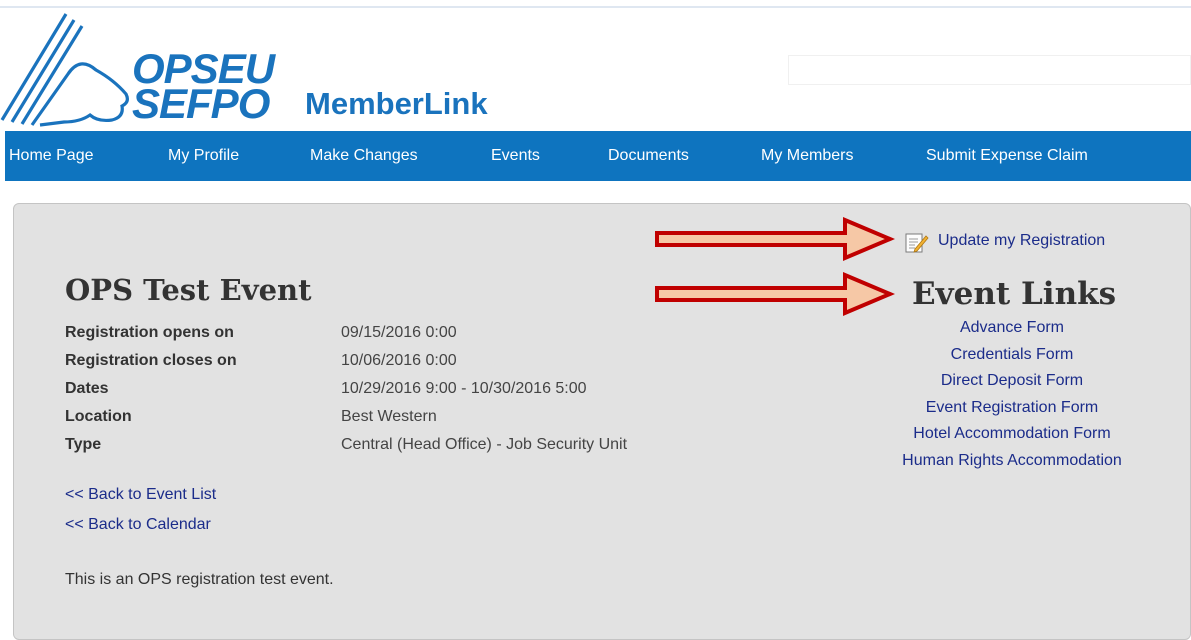 The height and width of the screenshot is (640, 1191). What do you see at coordinates (1012, 355) in the screenshot?
I see `credentials-form-link: Credentials Form` at bounding box center [1012, 355].